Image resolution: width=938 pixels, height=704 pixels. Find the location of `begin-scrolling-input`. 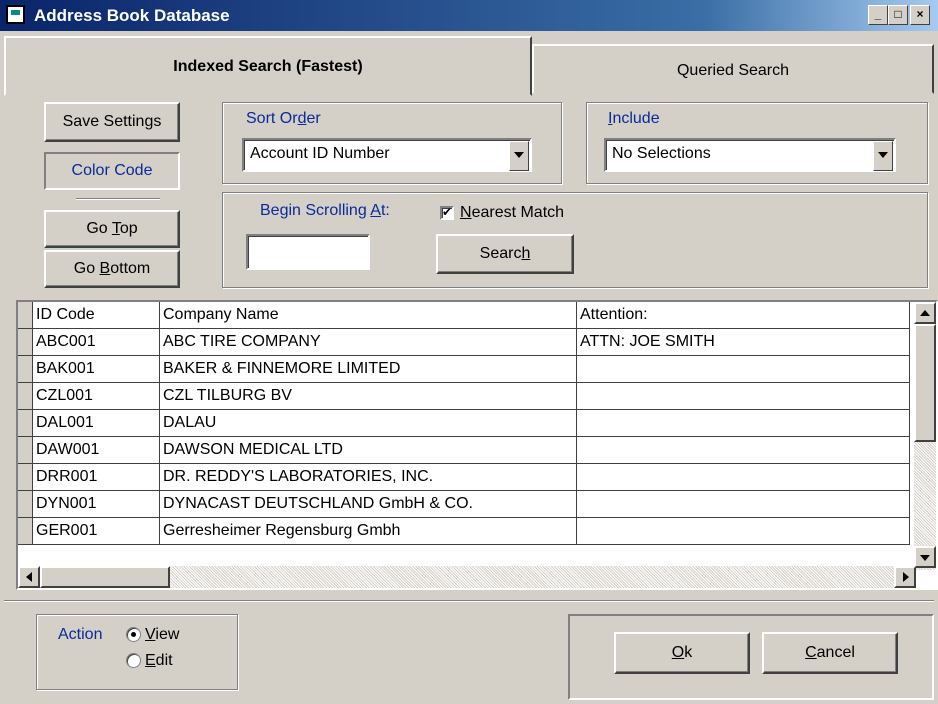

begin-scrolling-input is located at coordinates (308, 252).